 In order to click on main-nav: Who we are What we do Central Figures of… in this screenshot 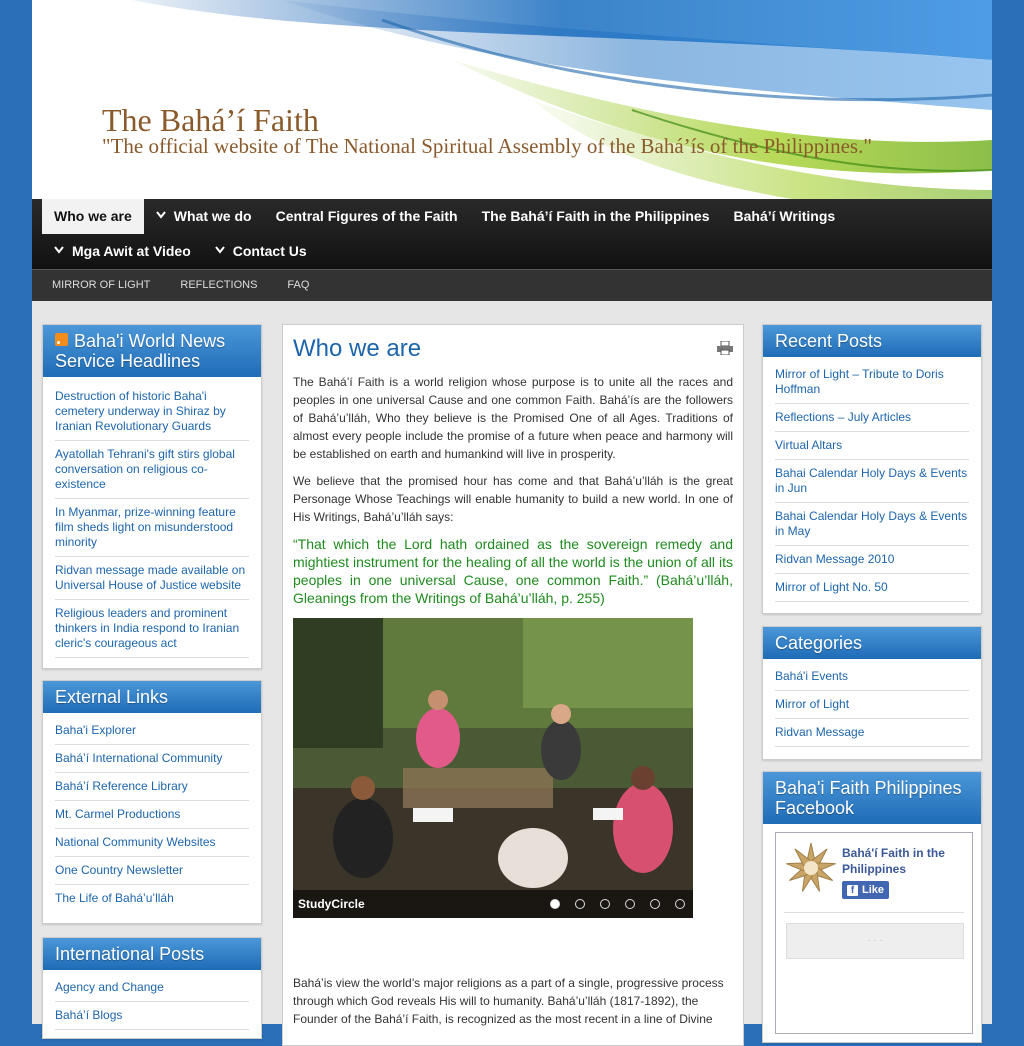, I will do `click(512, 234)`.